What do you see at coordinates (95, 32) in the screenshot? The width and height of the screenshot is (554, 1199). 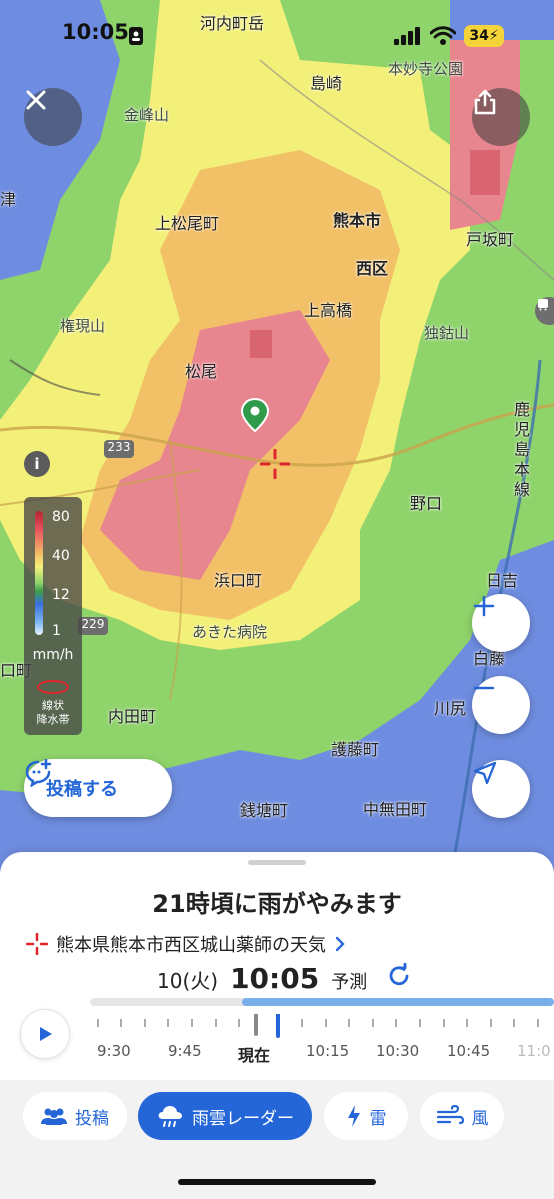 I see `status-time: 10:05` at bounding box center [95, 32].